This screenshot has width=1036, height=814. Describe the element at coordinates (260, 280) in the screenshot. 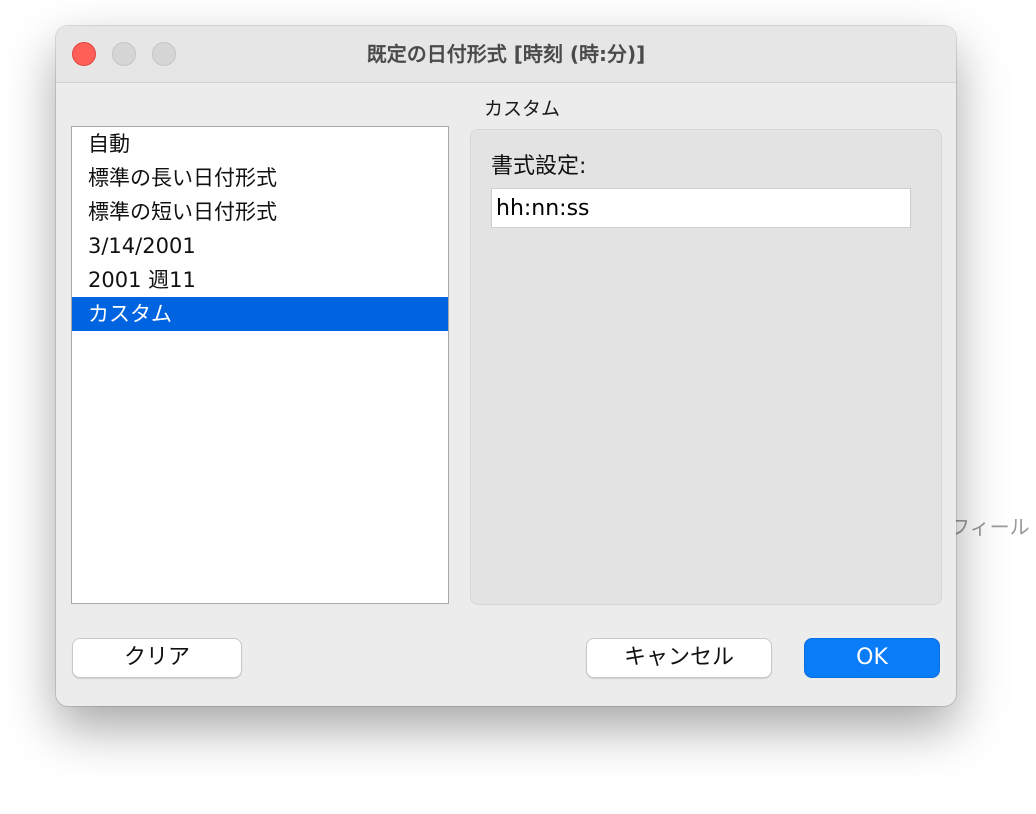

I see `format-list-item: 2001 週11` at that location.